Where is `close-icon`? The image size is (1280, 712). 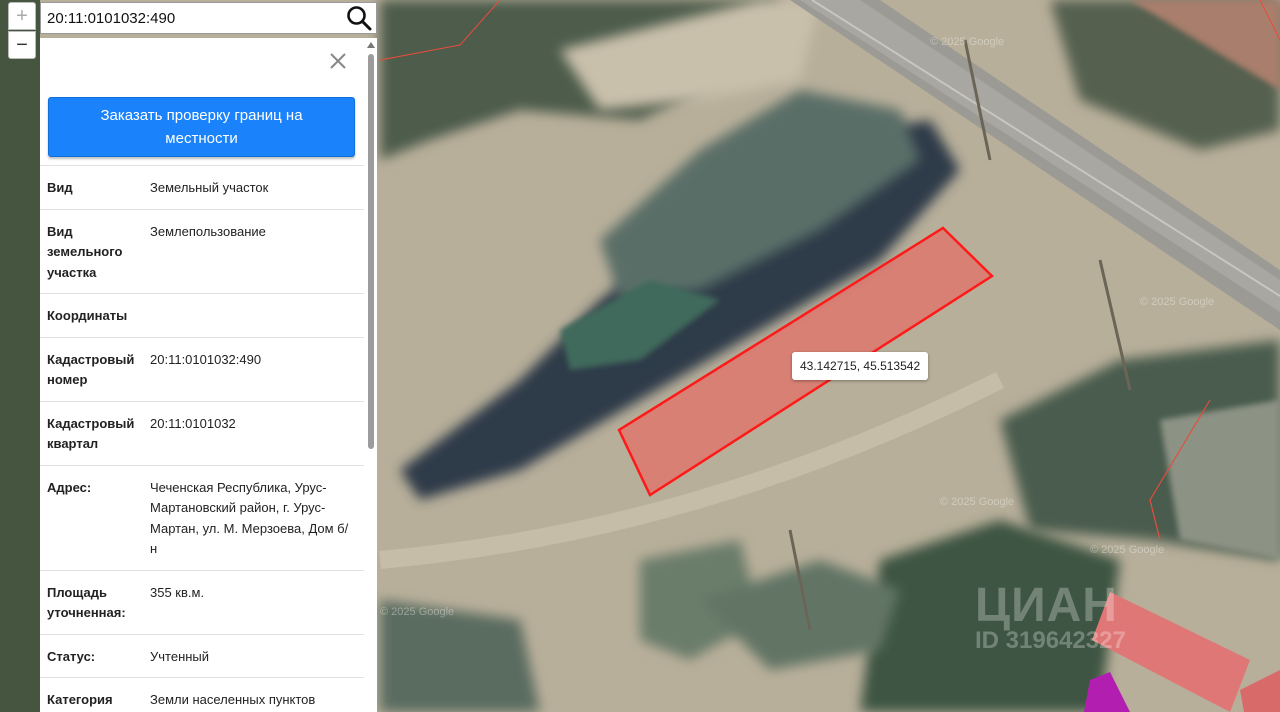 close-icon is located at coordinates (338, 61).